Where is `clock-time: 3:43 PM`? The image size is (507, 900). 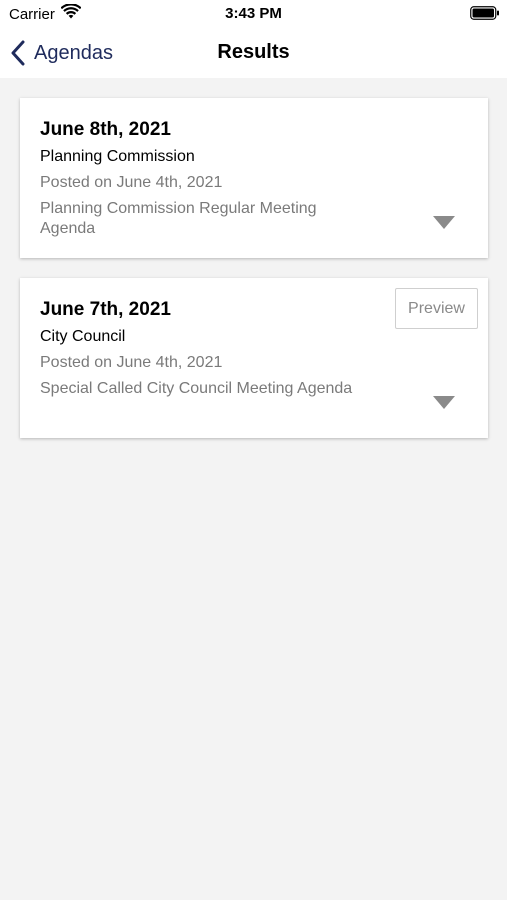
clock-time: 3:43 PM is located at coordinates (253, 13).